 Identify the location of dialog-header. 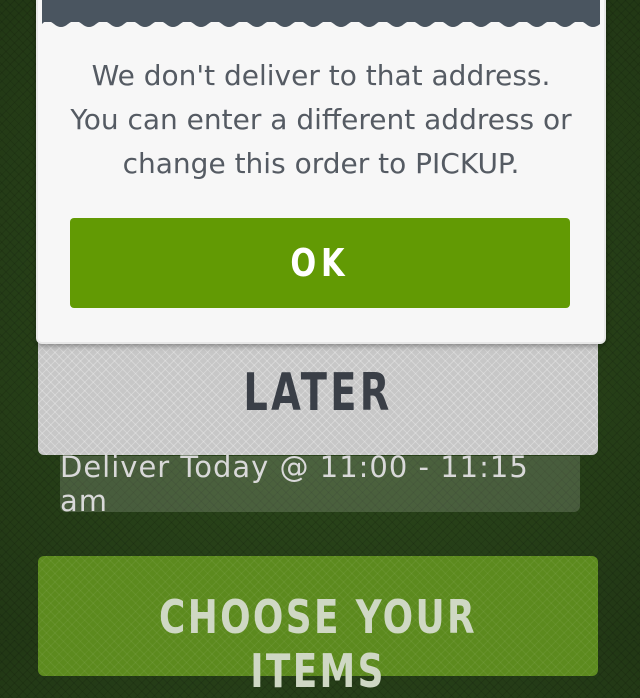
(321, 13).